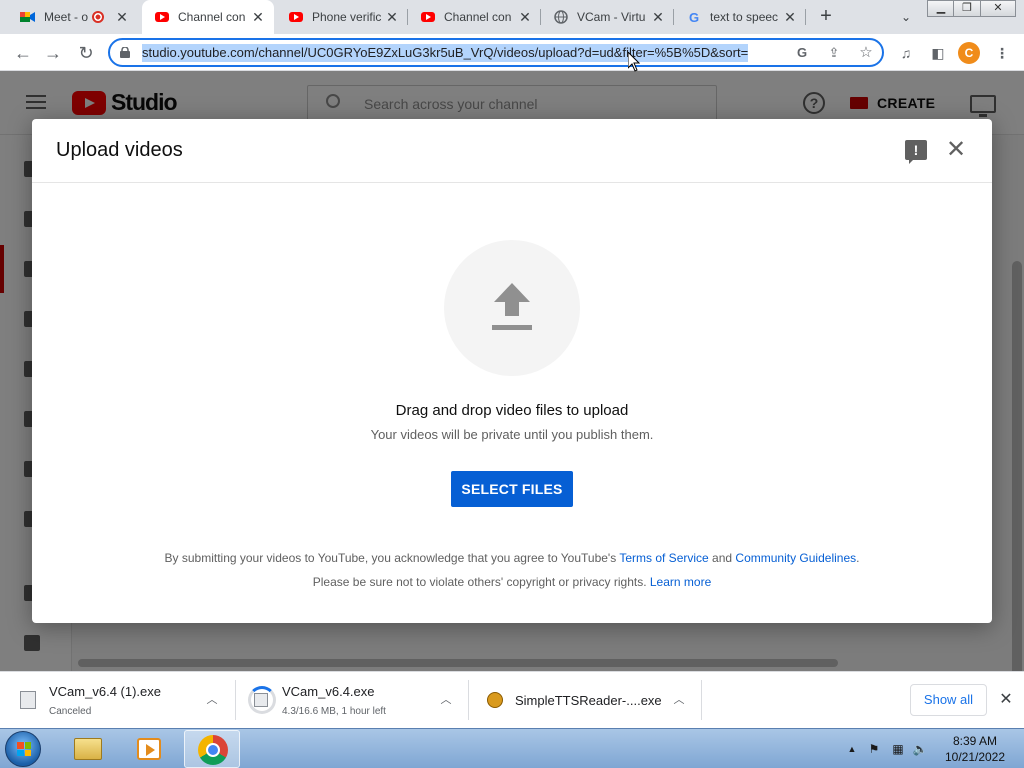 This screenshot has height=768, width=1024. Describe the element at coordinates (634, 62) in the screenshot. I see `mouse-cursor-icon` at that location.